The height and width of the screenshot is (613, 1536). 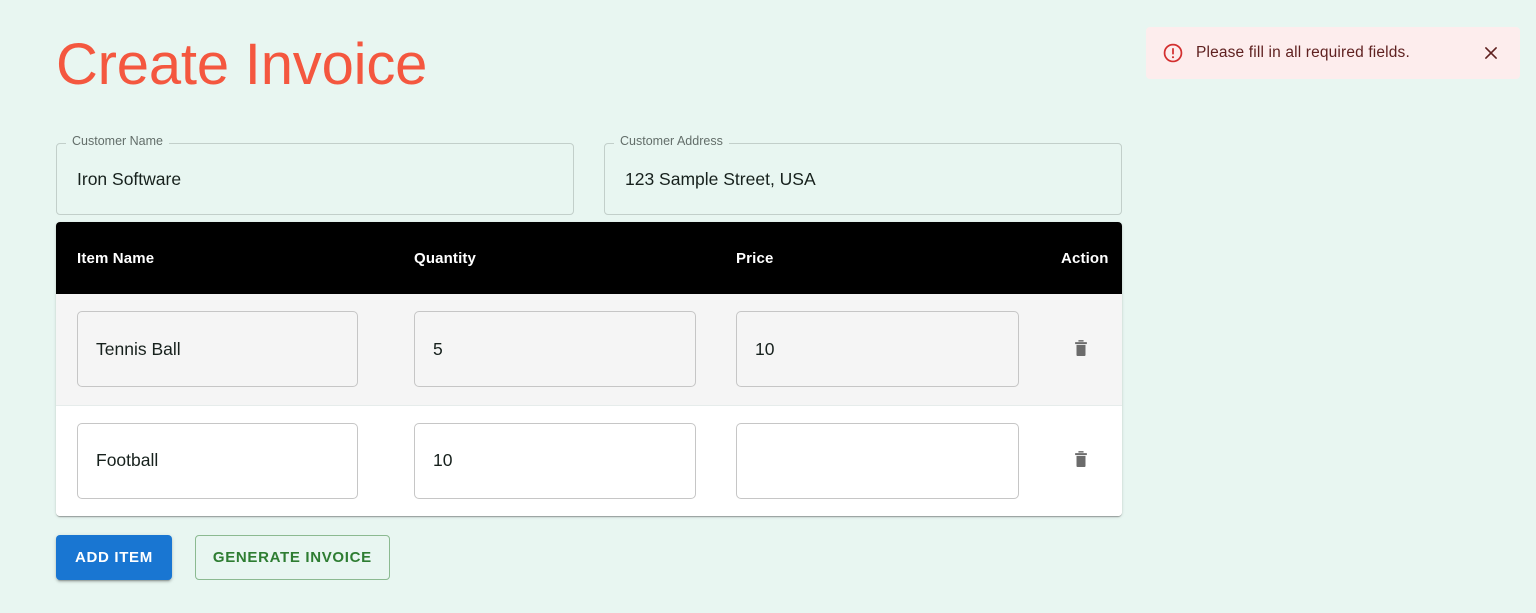 What do you see at coordinates (242, 64) in the screenshot?
I see `page-title: Create Invoice` at bounding box center [242, 64].